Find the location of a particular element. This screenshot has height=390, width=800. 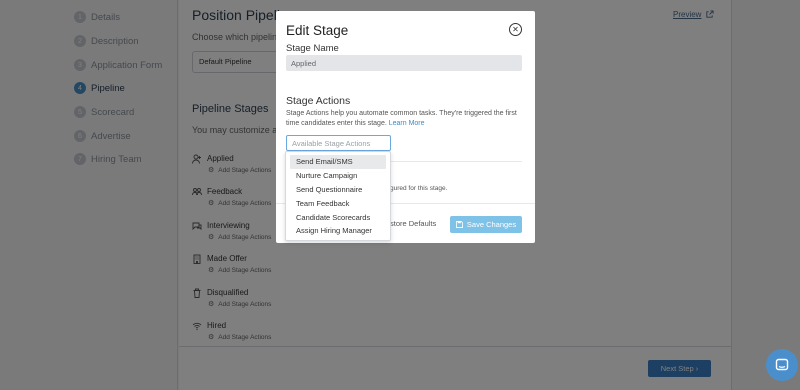

configured-text: gured for this stage. is located at coordinates (419, 188).